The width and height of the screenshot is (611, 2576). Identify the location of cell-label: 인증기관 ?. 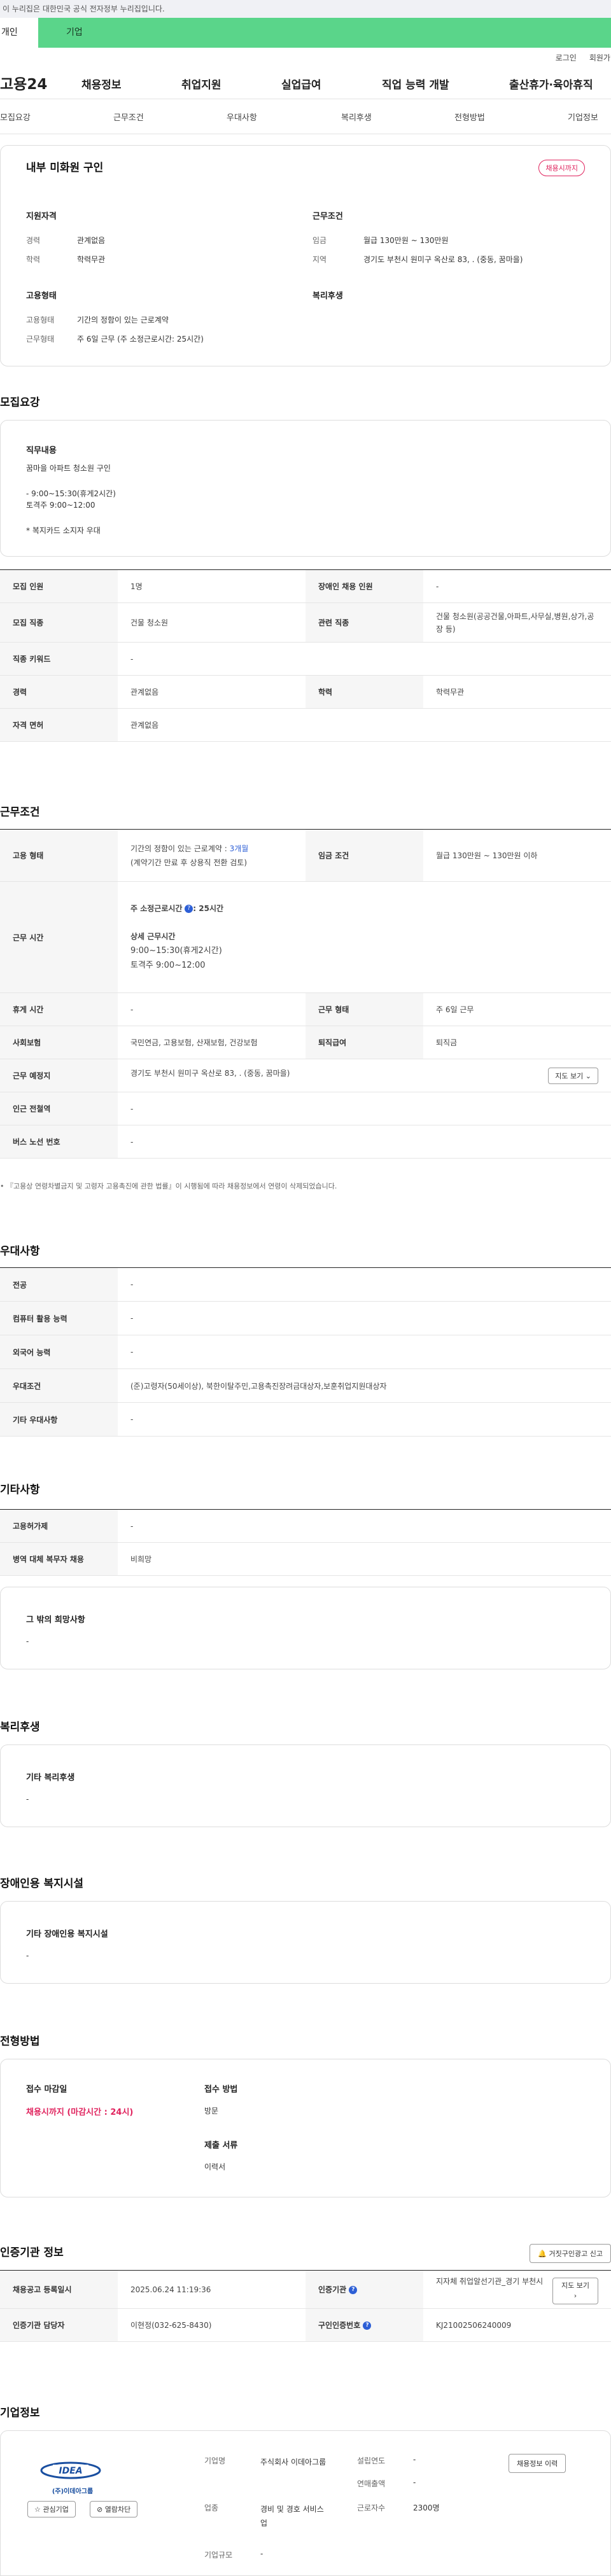
(364, 2289).